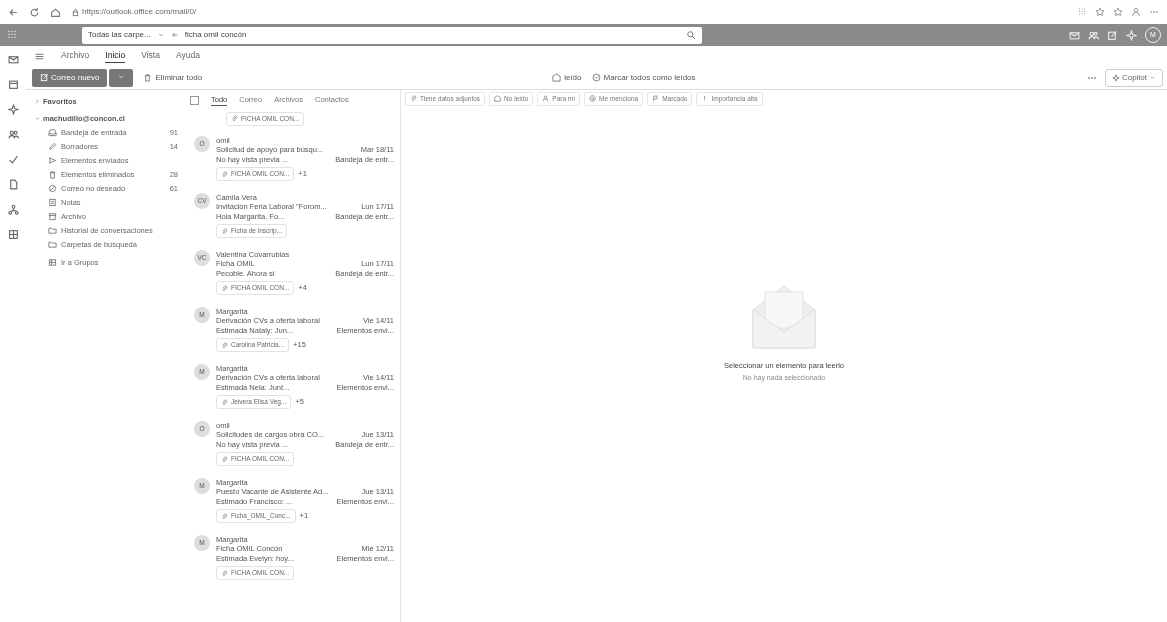 This screenshot has width=1167, height=622. I want to click on new-mail-dropdown, so click(121, 77).